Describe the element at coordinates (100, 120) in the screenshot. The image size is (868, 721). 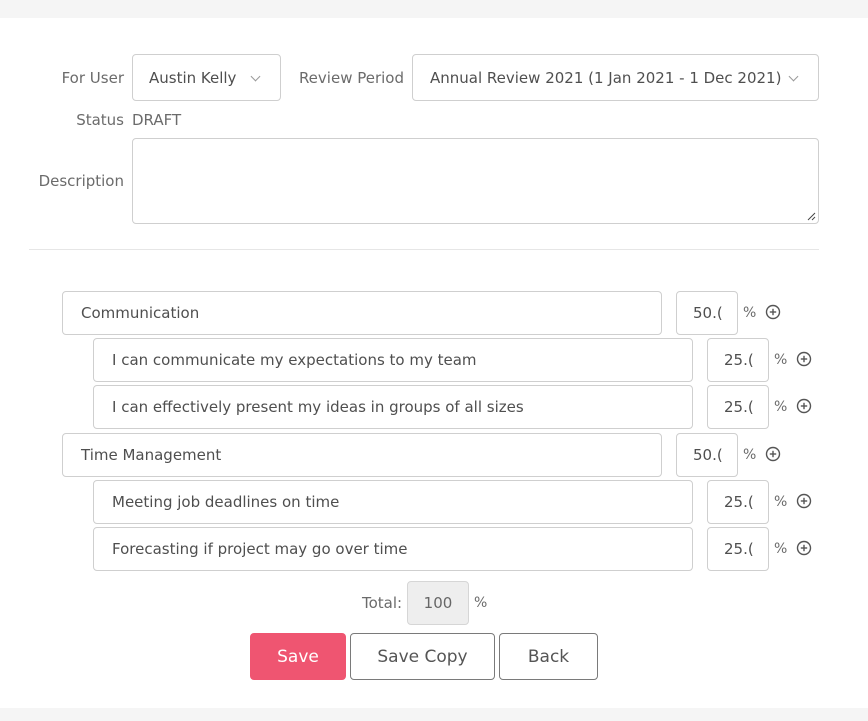
I see `status-label: Status` at that location.